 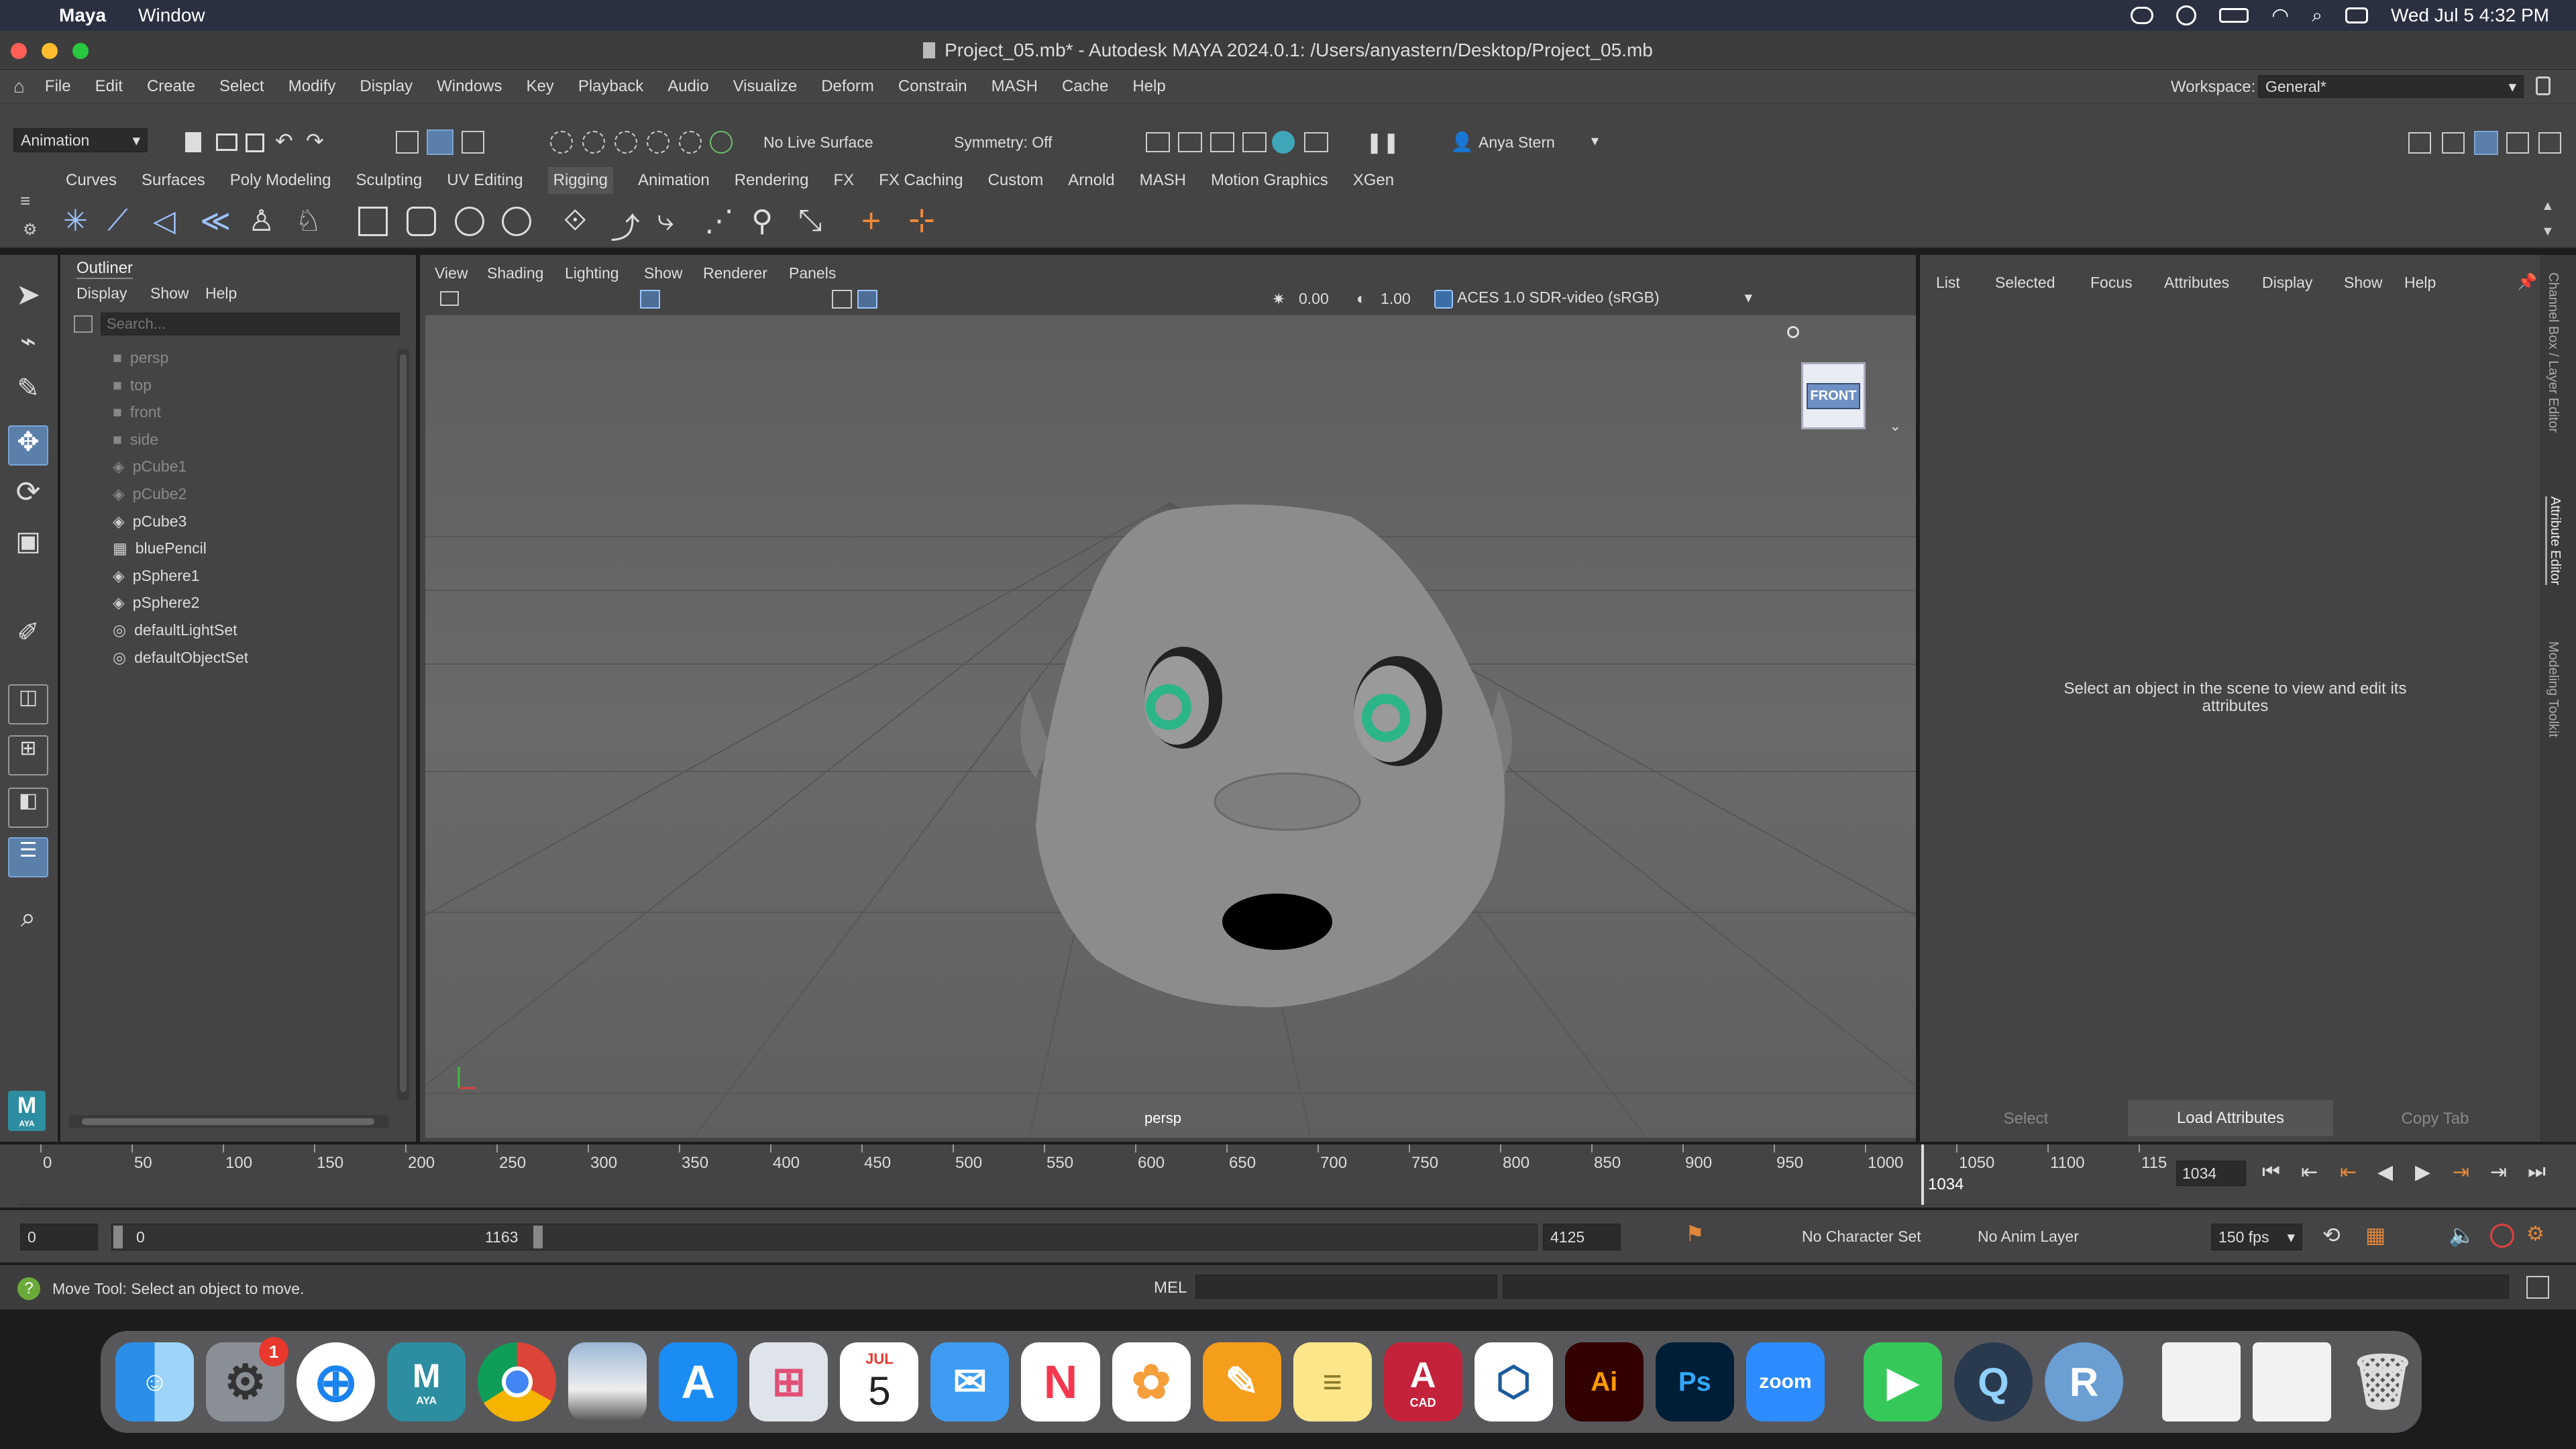 What do you see at coordinates (561, 142) in the screenshot?
I see `snap-grid-icon` at bounding box center [561, 142].